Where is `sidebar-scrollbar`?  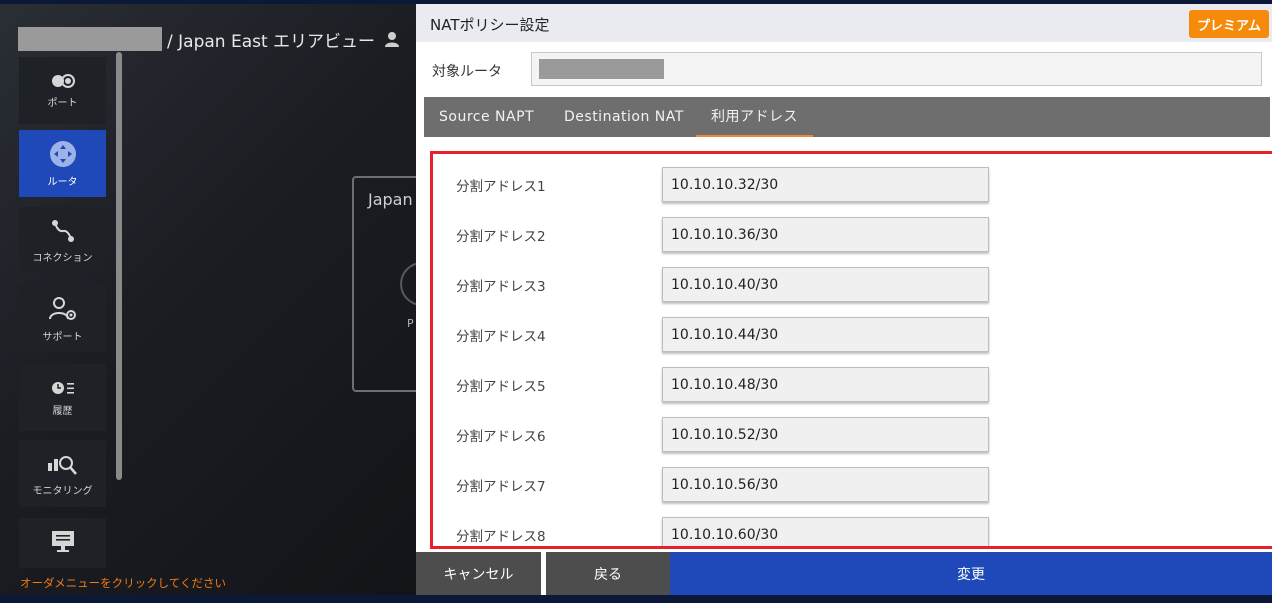 sidebar-scrollbar is located at coordinates (119, 266).